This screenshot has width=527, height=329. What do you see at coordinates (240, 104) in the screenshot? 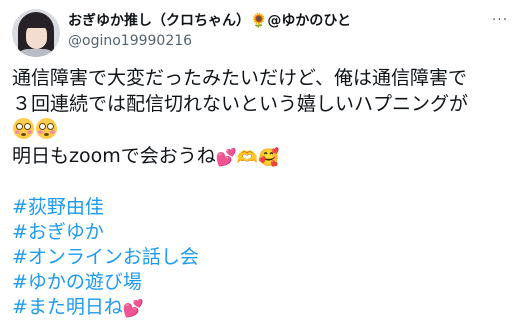
I see `tweet-line-2: ３回連続では配信切れないという嬉しいハプニングが` at bounding box center [240, 104].